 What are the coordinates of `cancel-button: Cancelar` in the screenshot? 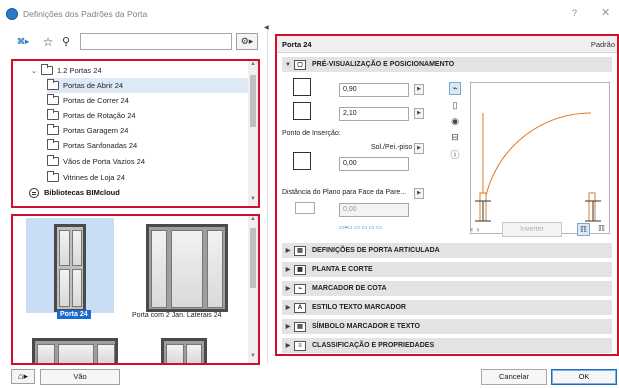 It's located at (514, 377).